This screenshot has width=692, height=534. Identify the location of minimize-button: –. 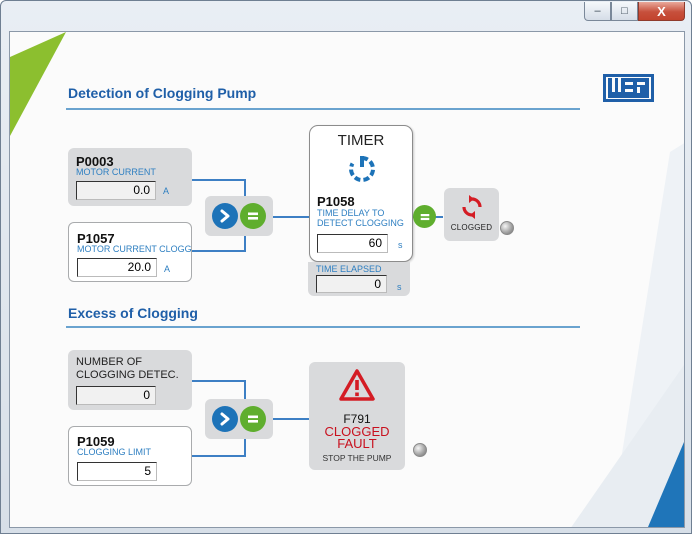
(597, 11).